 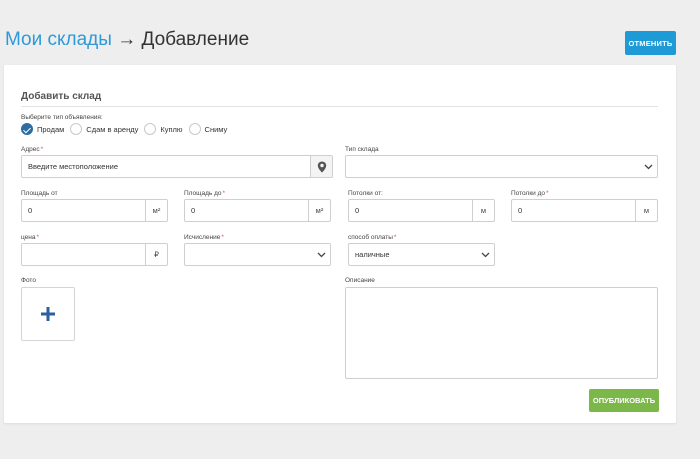 I want to click on radio-rent-out: Сдам в аренду, so click(x=104, y=129).